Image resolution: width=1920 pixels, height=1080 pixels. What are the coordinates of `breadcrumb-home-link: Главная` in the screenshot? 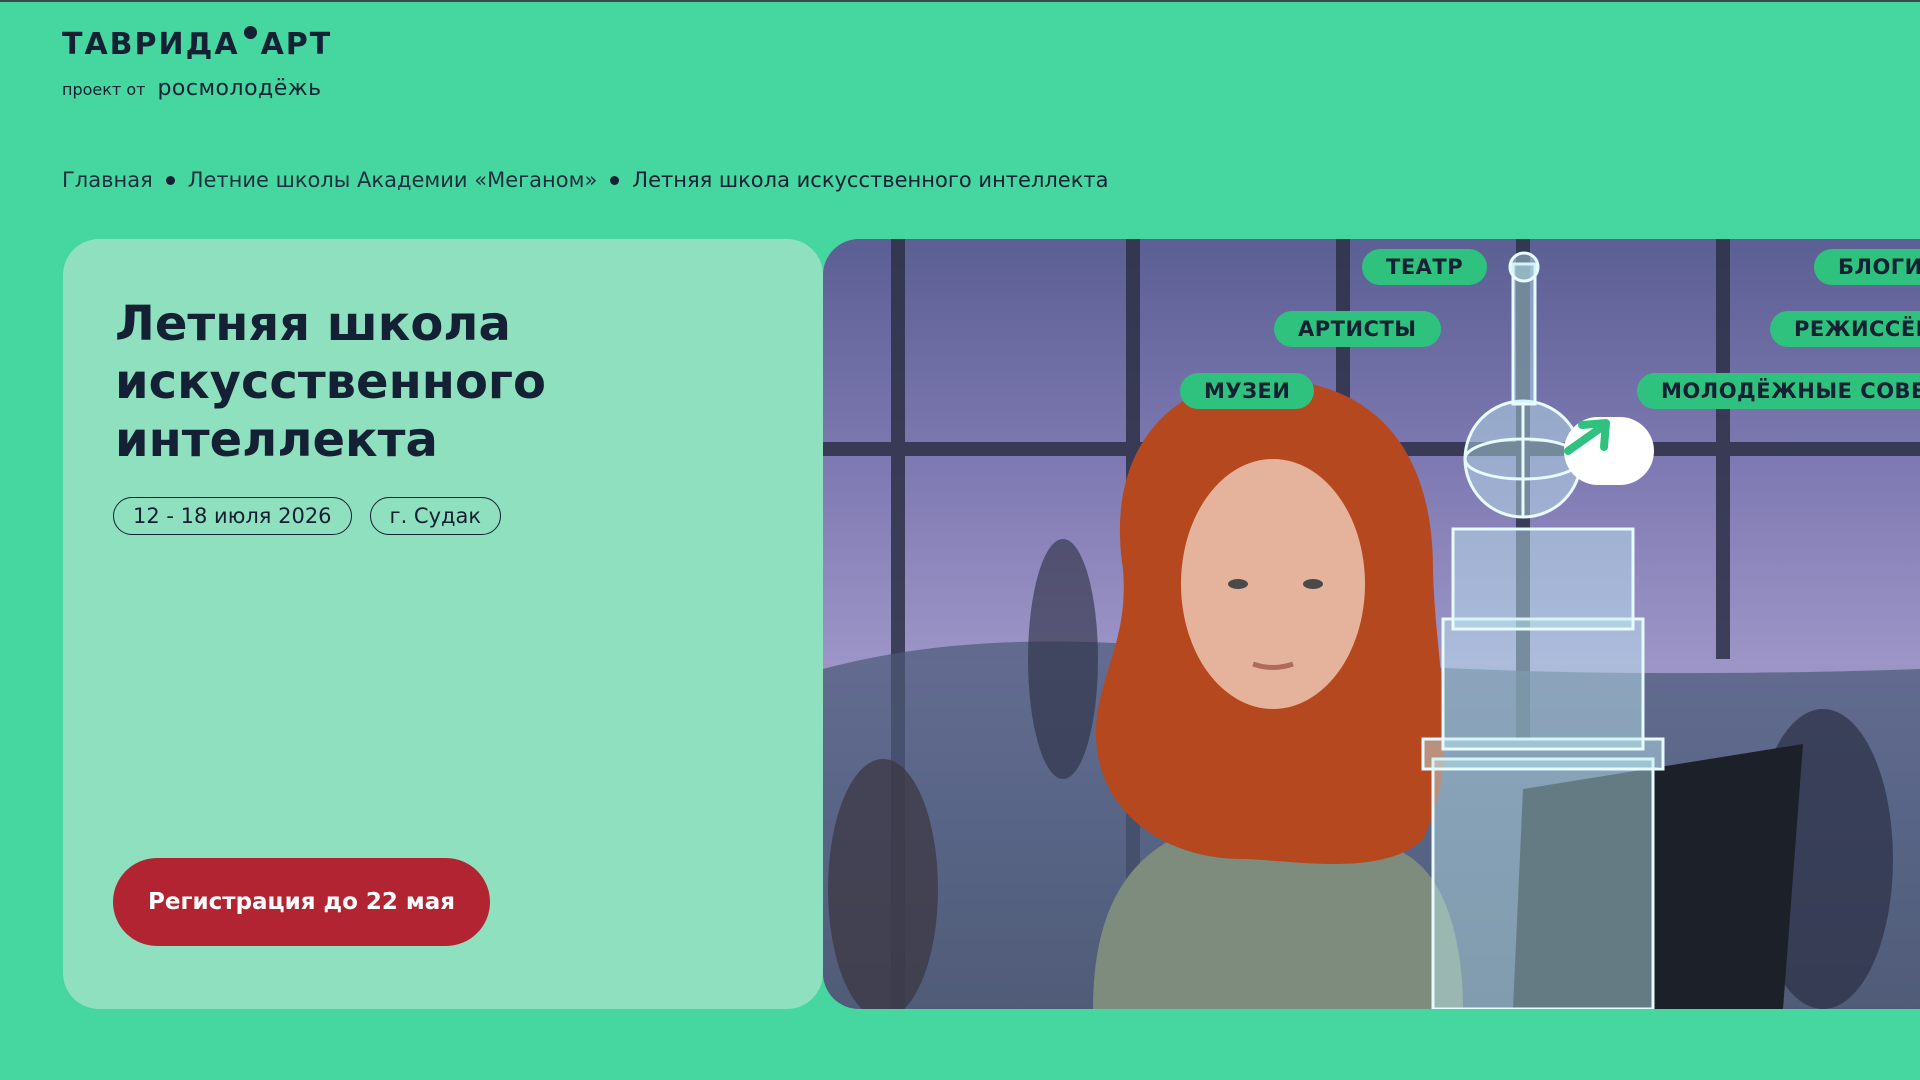 It's located at (107, 180).